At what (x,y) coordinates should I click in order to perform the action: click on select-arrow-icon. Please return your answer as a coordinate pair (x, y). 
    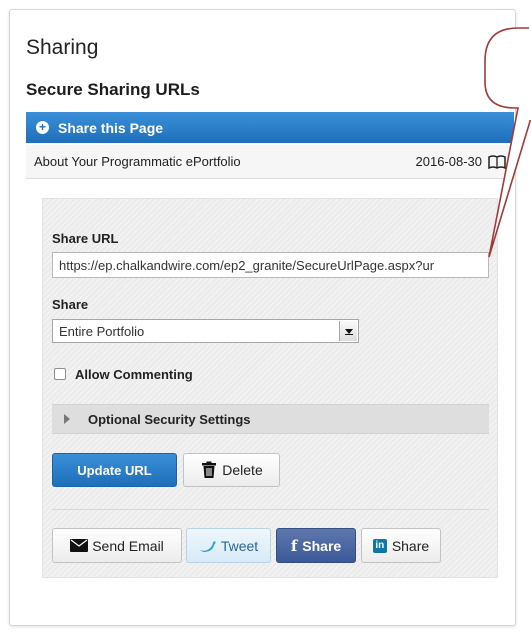
    Looking at the image, I should click on (348, 331).